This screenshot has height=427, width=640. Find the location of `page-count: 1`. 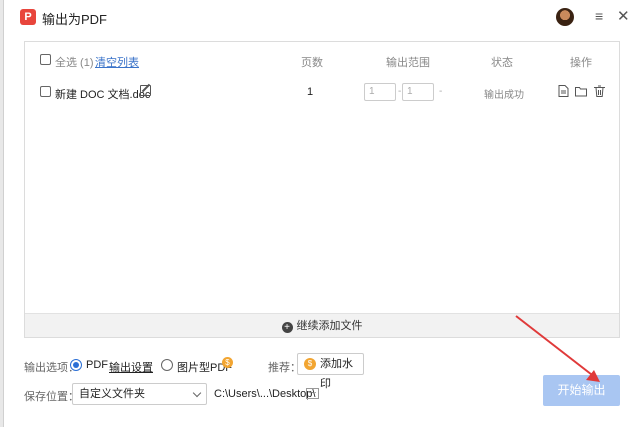

page-count: 1 is located at coordinates (310, 92).